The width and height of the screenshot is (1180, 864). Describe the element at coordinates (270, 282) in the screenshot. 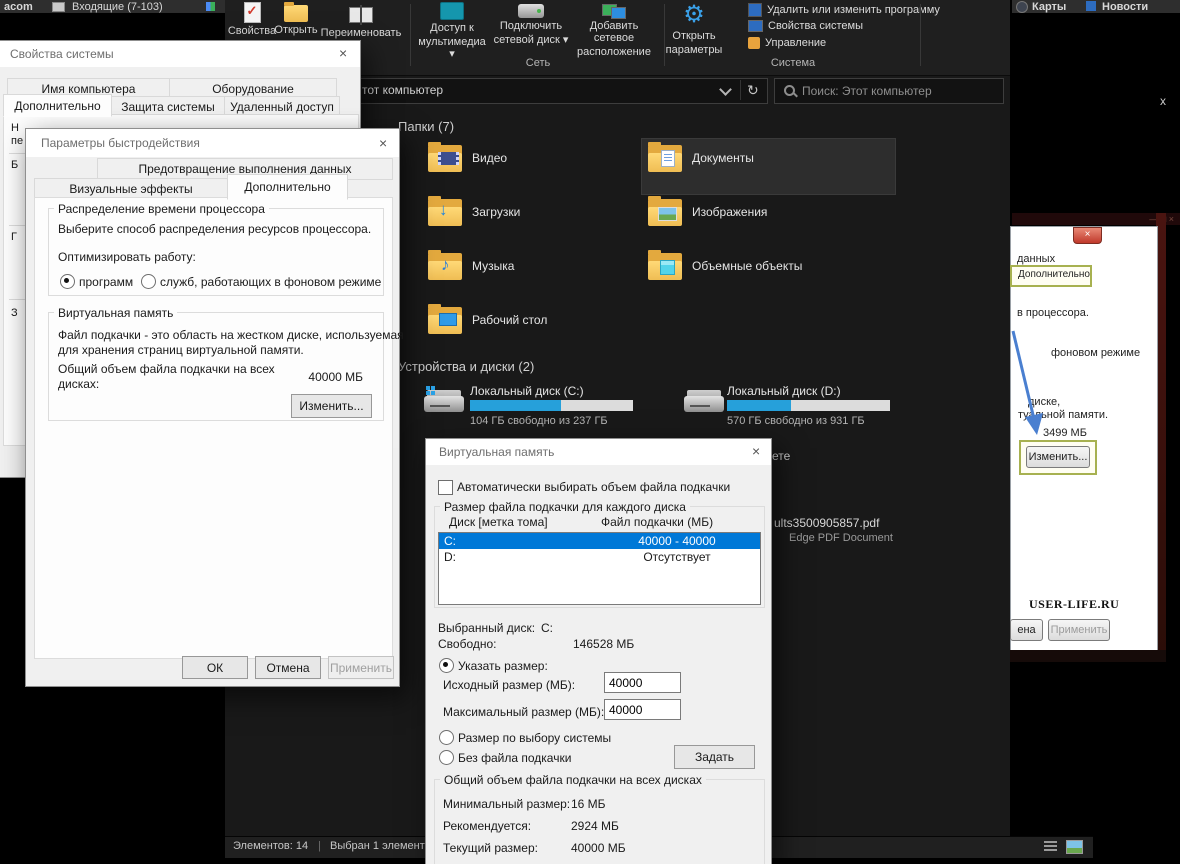

I see `radio-background-services-label: служб, работающих в фоновом режиме` at that location.